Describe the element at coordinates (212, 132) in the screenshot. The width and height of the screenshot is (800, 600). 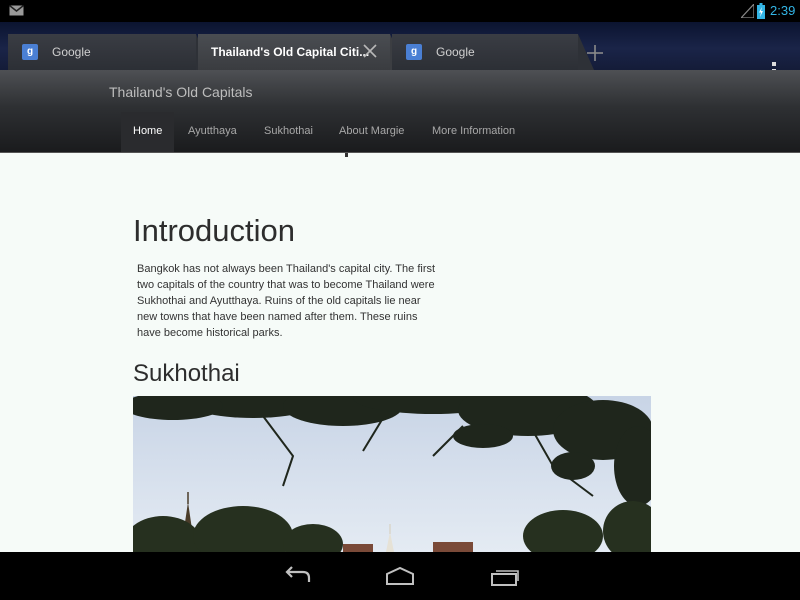
I see `nav-ayutthaya: Ayutthaya` at that location.